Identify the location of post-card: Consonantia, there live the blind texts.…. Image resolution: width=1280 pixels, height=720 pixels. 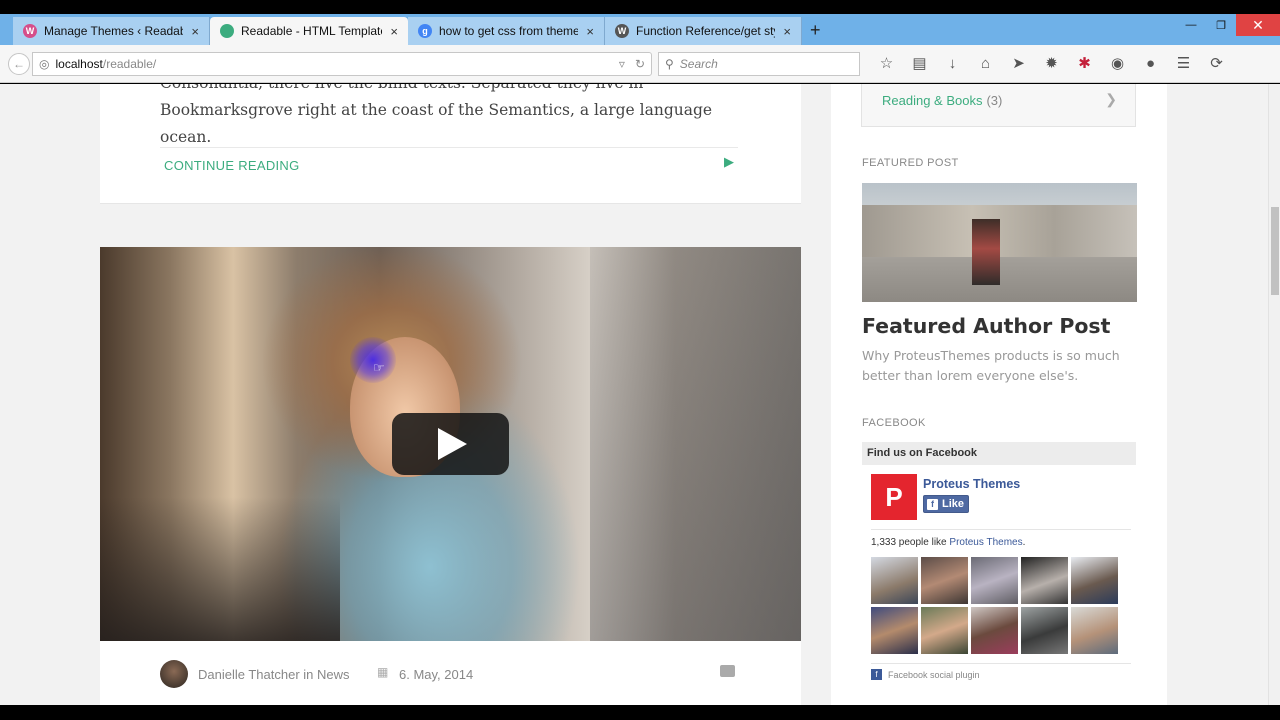
(450, 144).